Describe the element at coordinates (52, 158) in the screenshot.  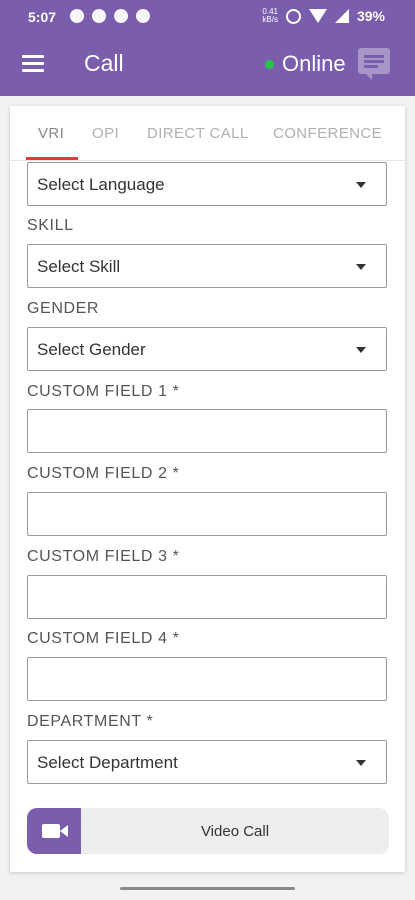
I see `active-tab-indicator` at that location.